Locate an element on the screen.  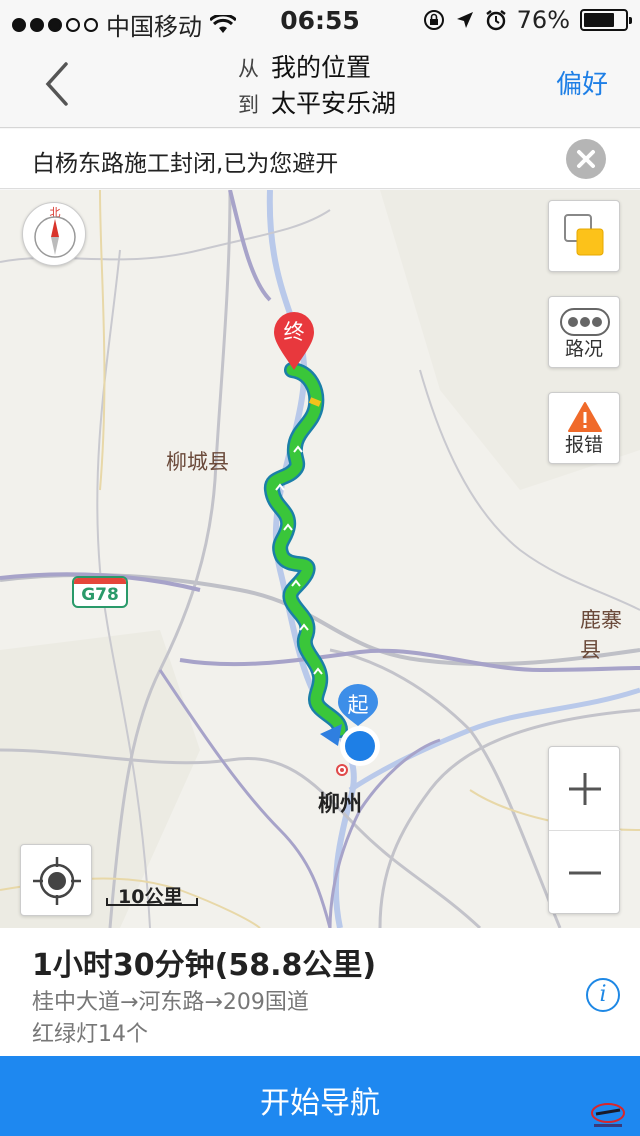
close-icon is located at coordinates (586, 159).